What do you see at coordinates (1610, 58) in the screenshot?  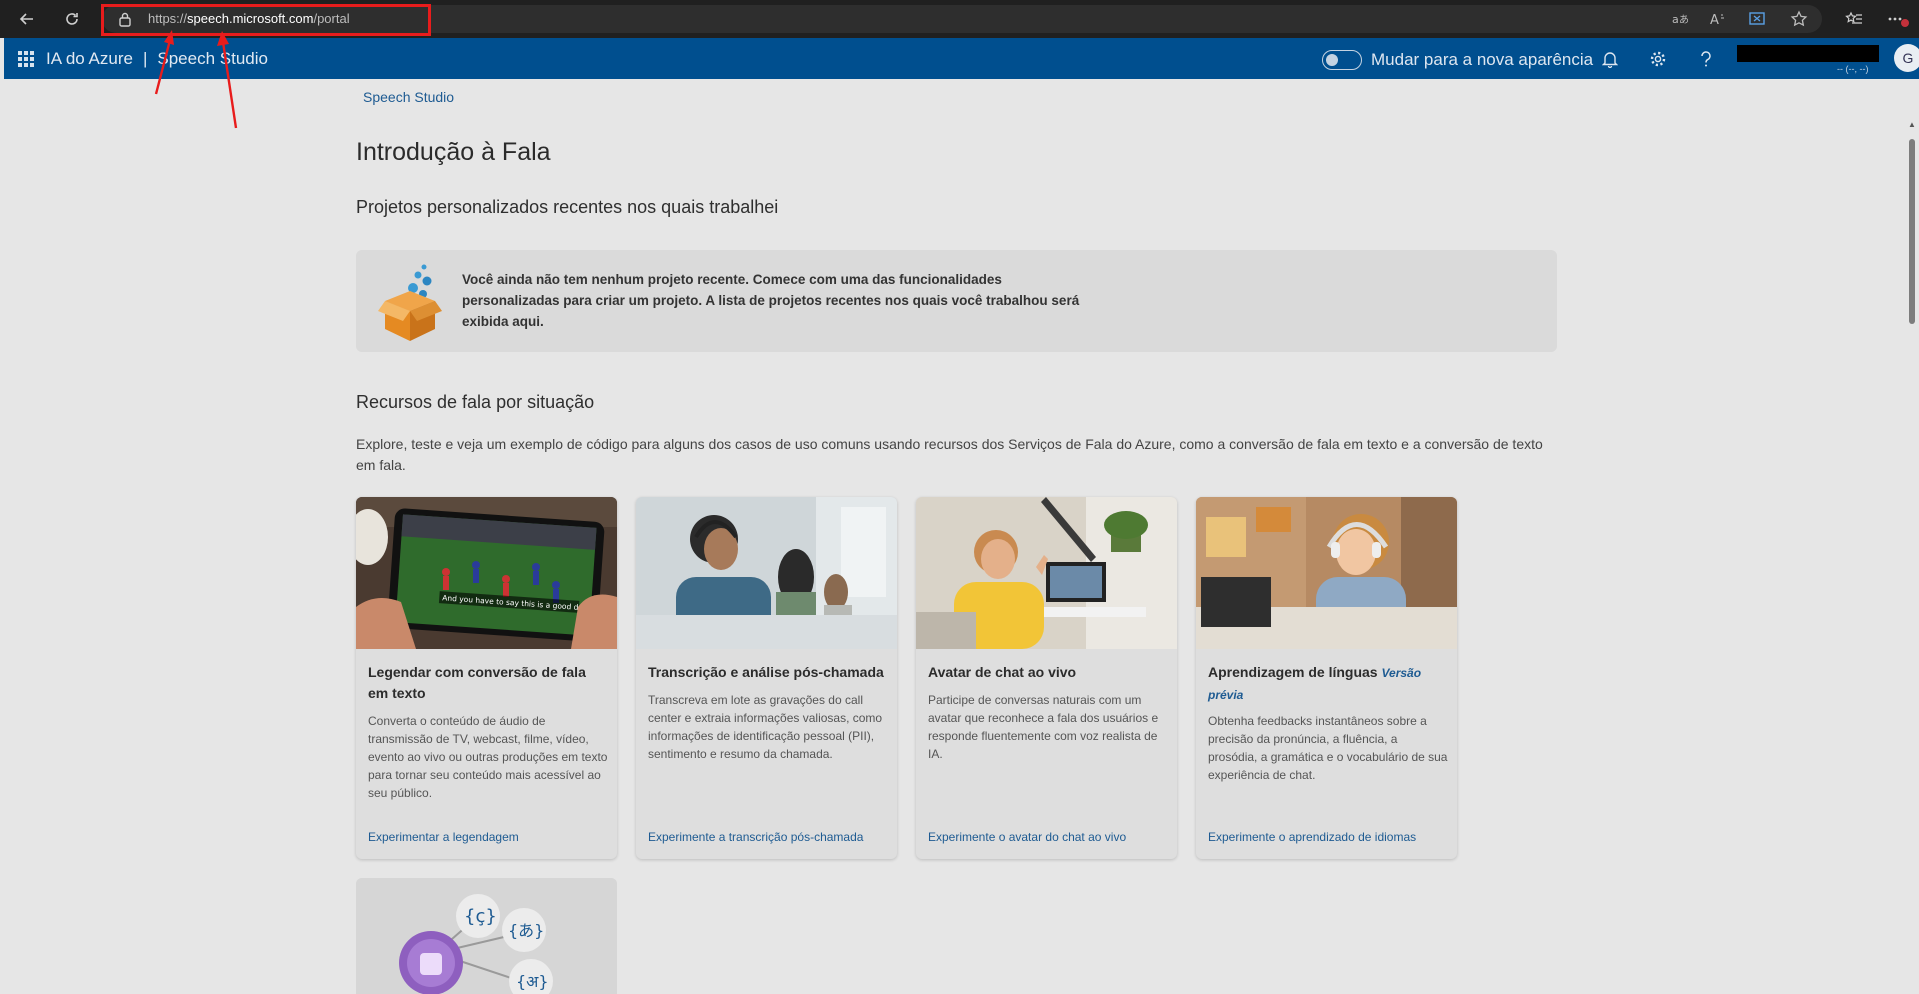 I see `notifications-bell-icon` at bounding box center [1610, 58].